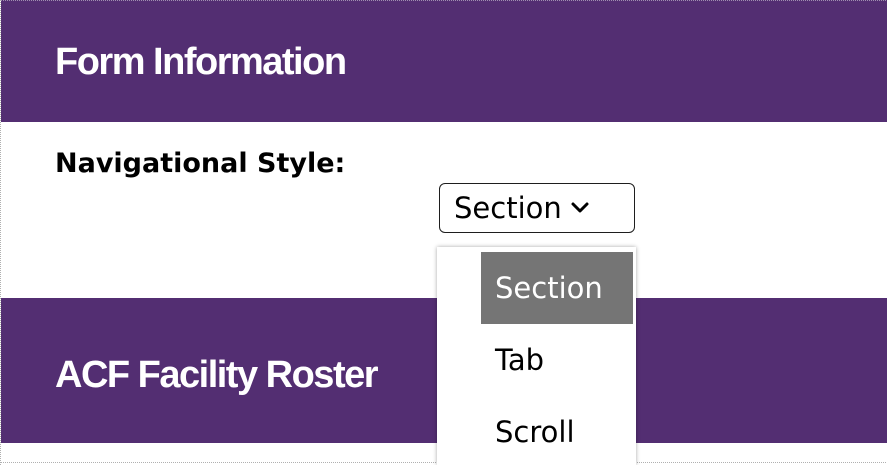 The width and height of the screenshot is (887, 465). I want to click on navigational-style-label: Navigational Style:, so click(200, 163).